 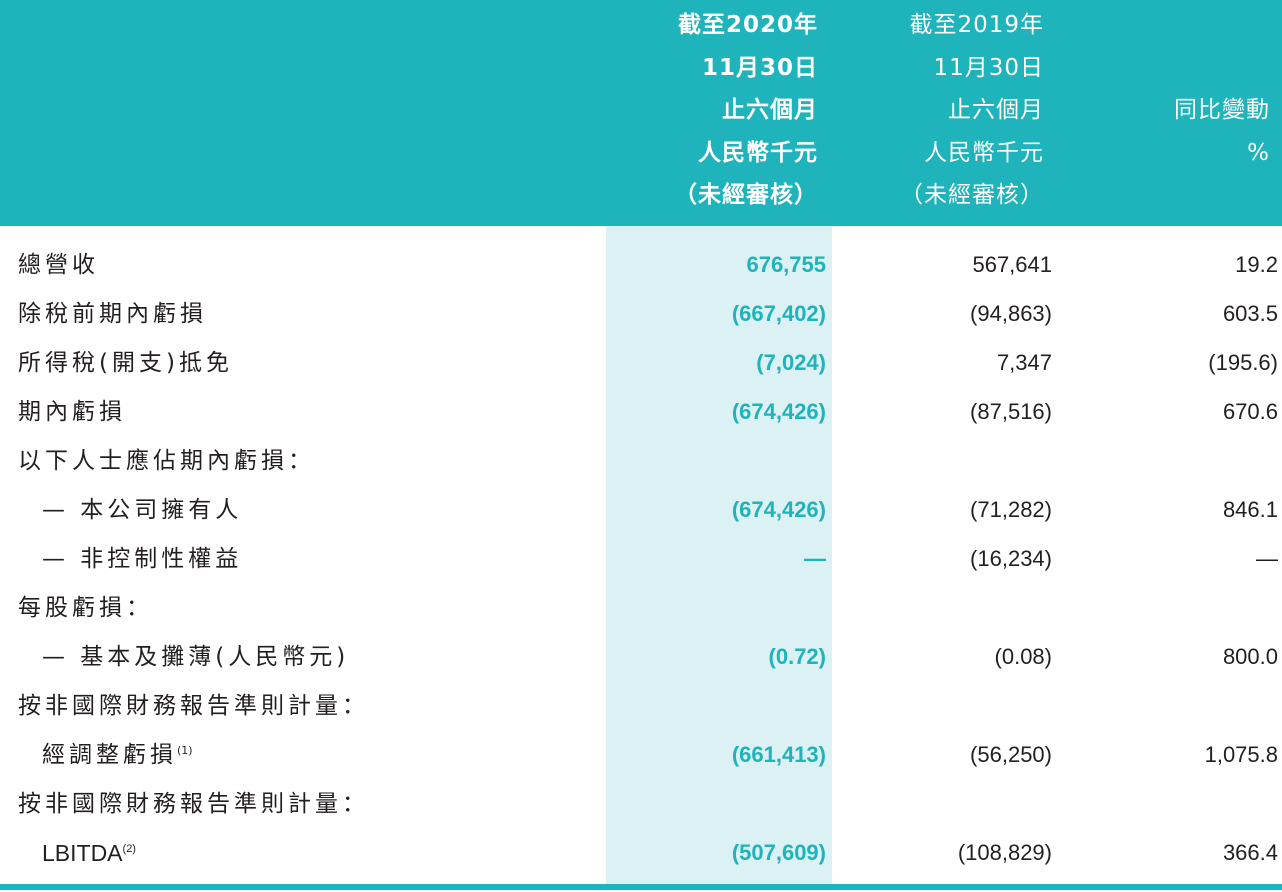 I want to click on value-2019: (16,234), so click(x=1011, y=558).